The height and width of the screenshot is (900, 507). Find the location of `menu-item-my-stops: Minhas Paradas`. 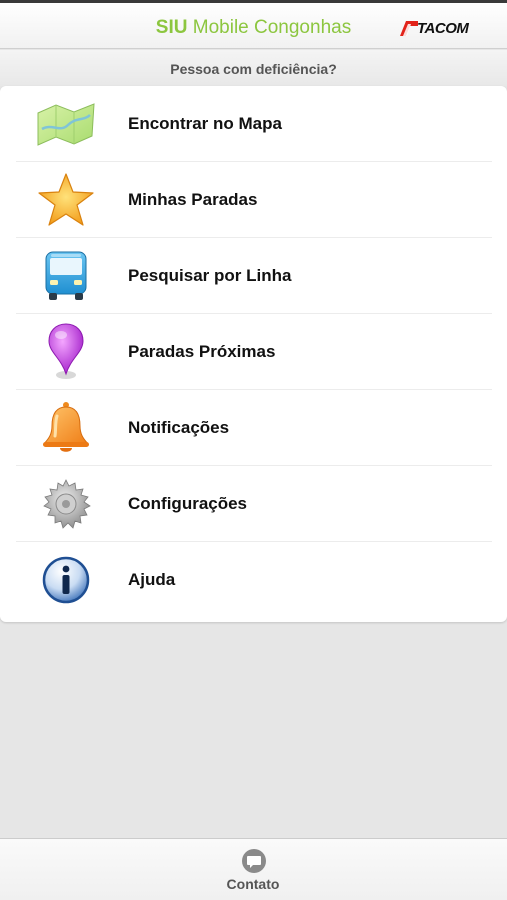

menu-item-my-stops: Minhas Paradas is located at coordinates (254, 200).